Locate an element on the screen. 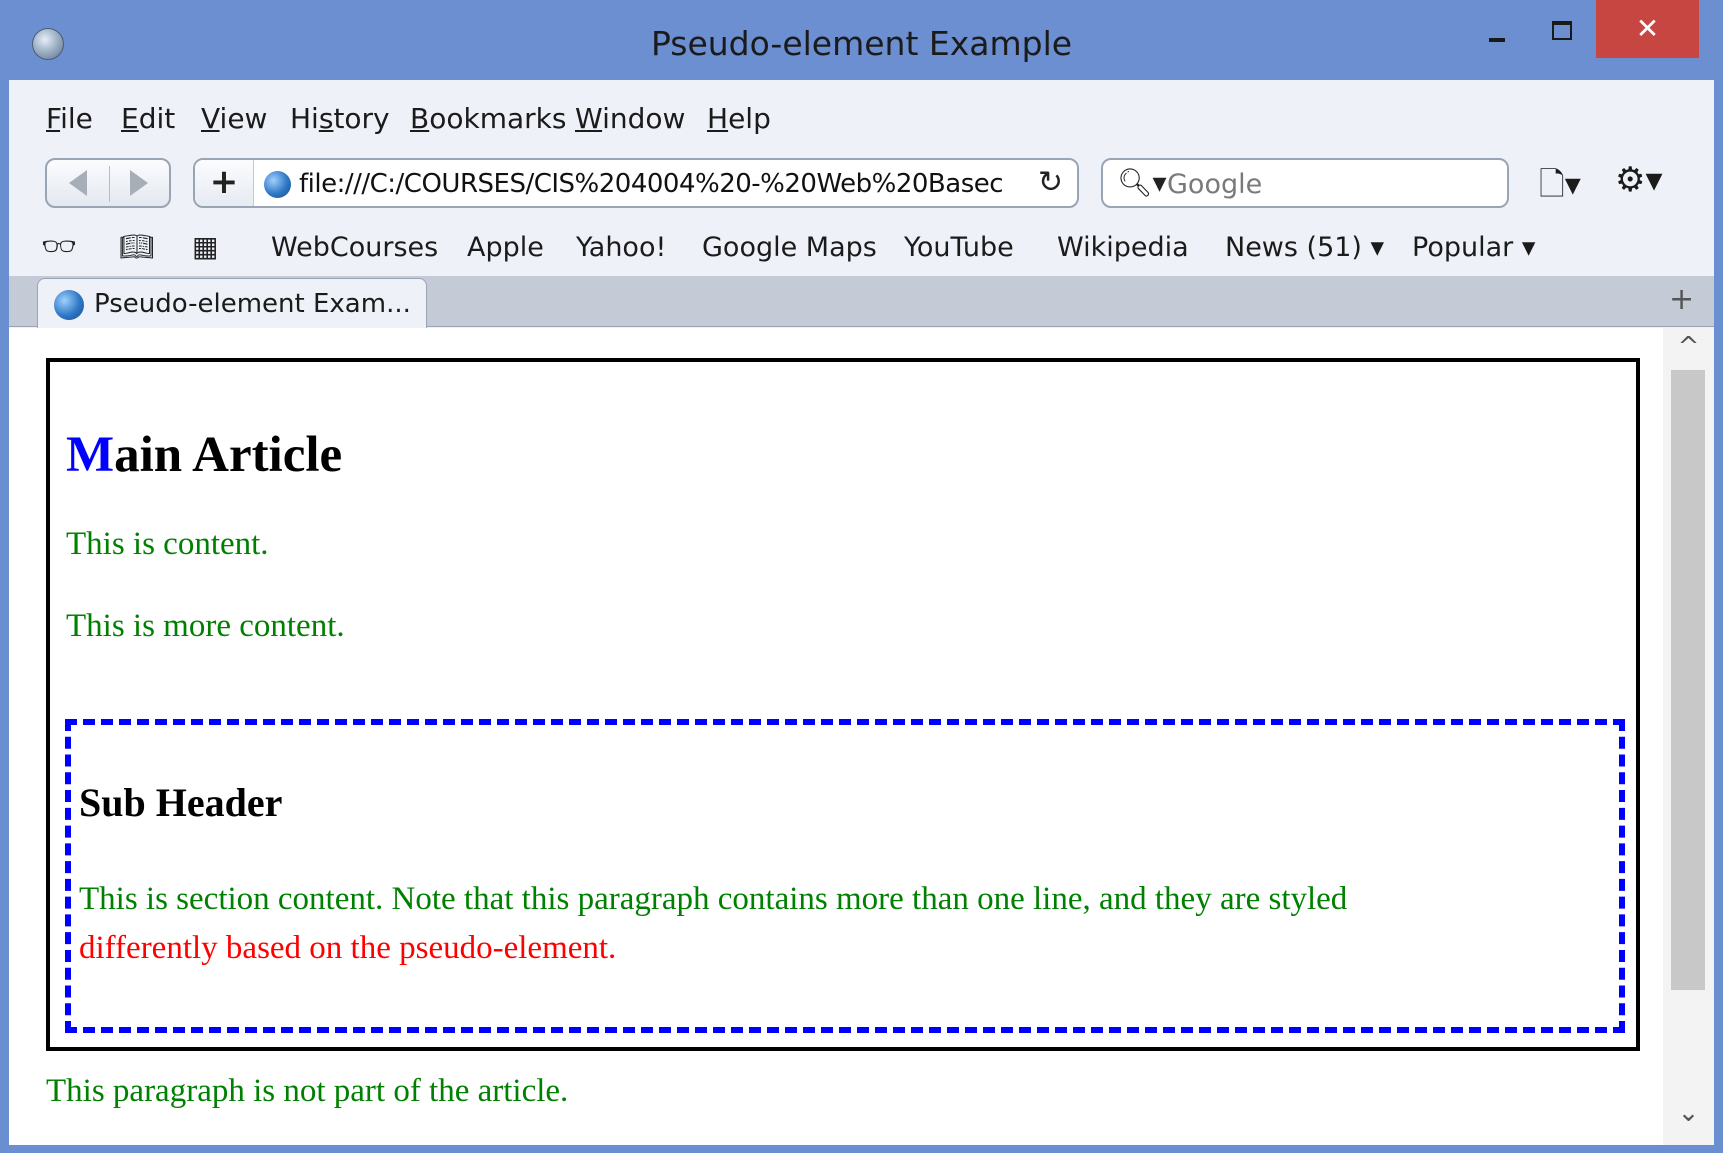  maximize-icon is located at coordinates (1562, 30).